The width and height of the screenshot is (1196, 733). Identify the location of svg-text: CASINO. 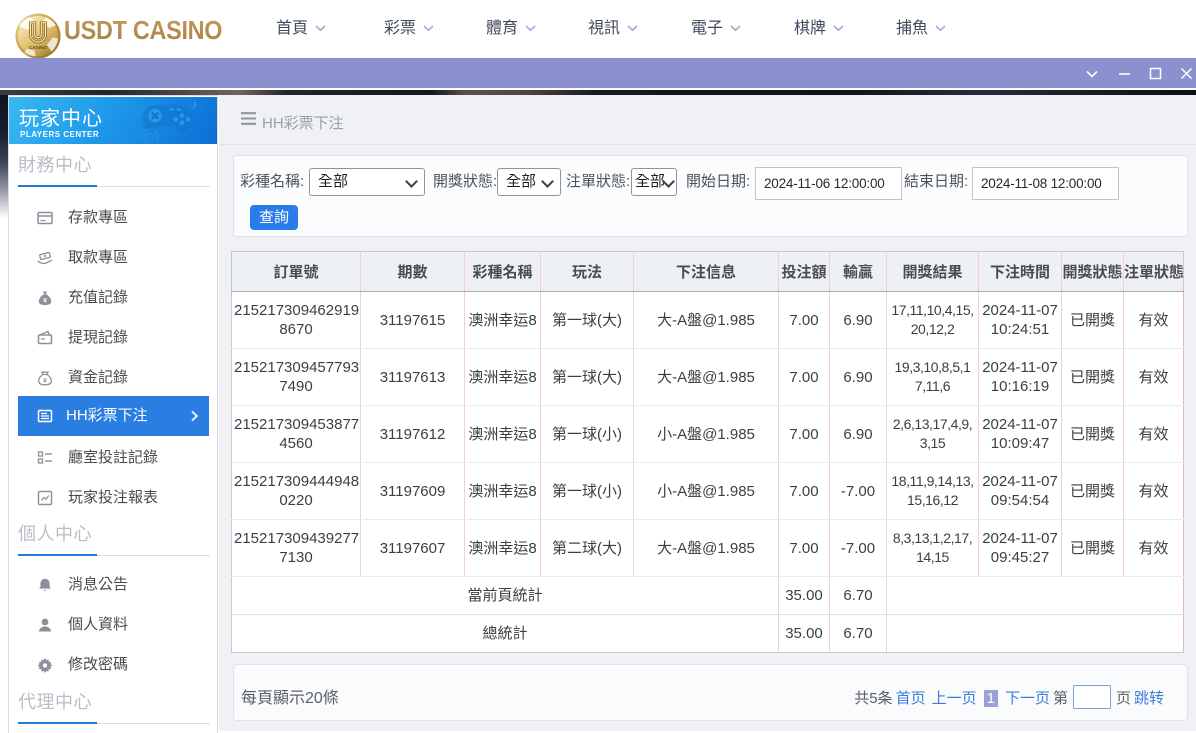
(38, 47).